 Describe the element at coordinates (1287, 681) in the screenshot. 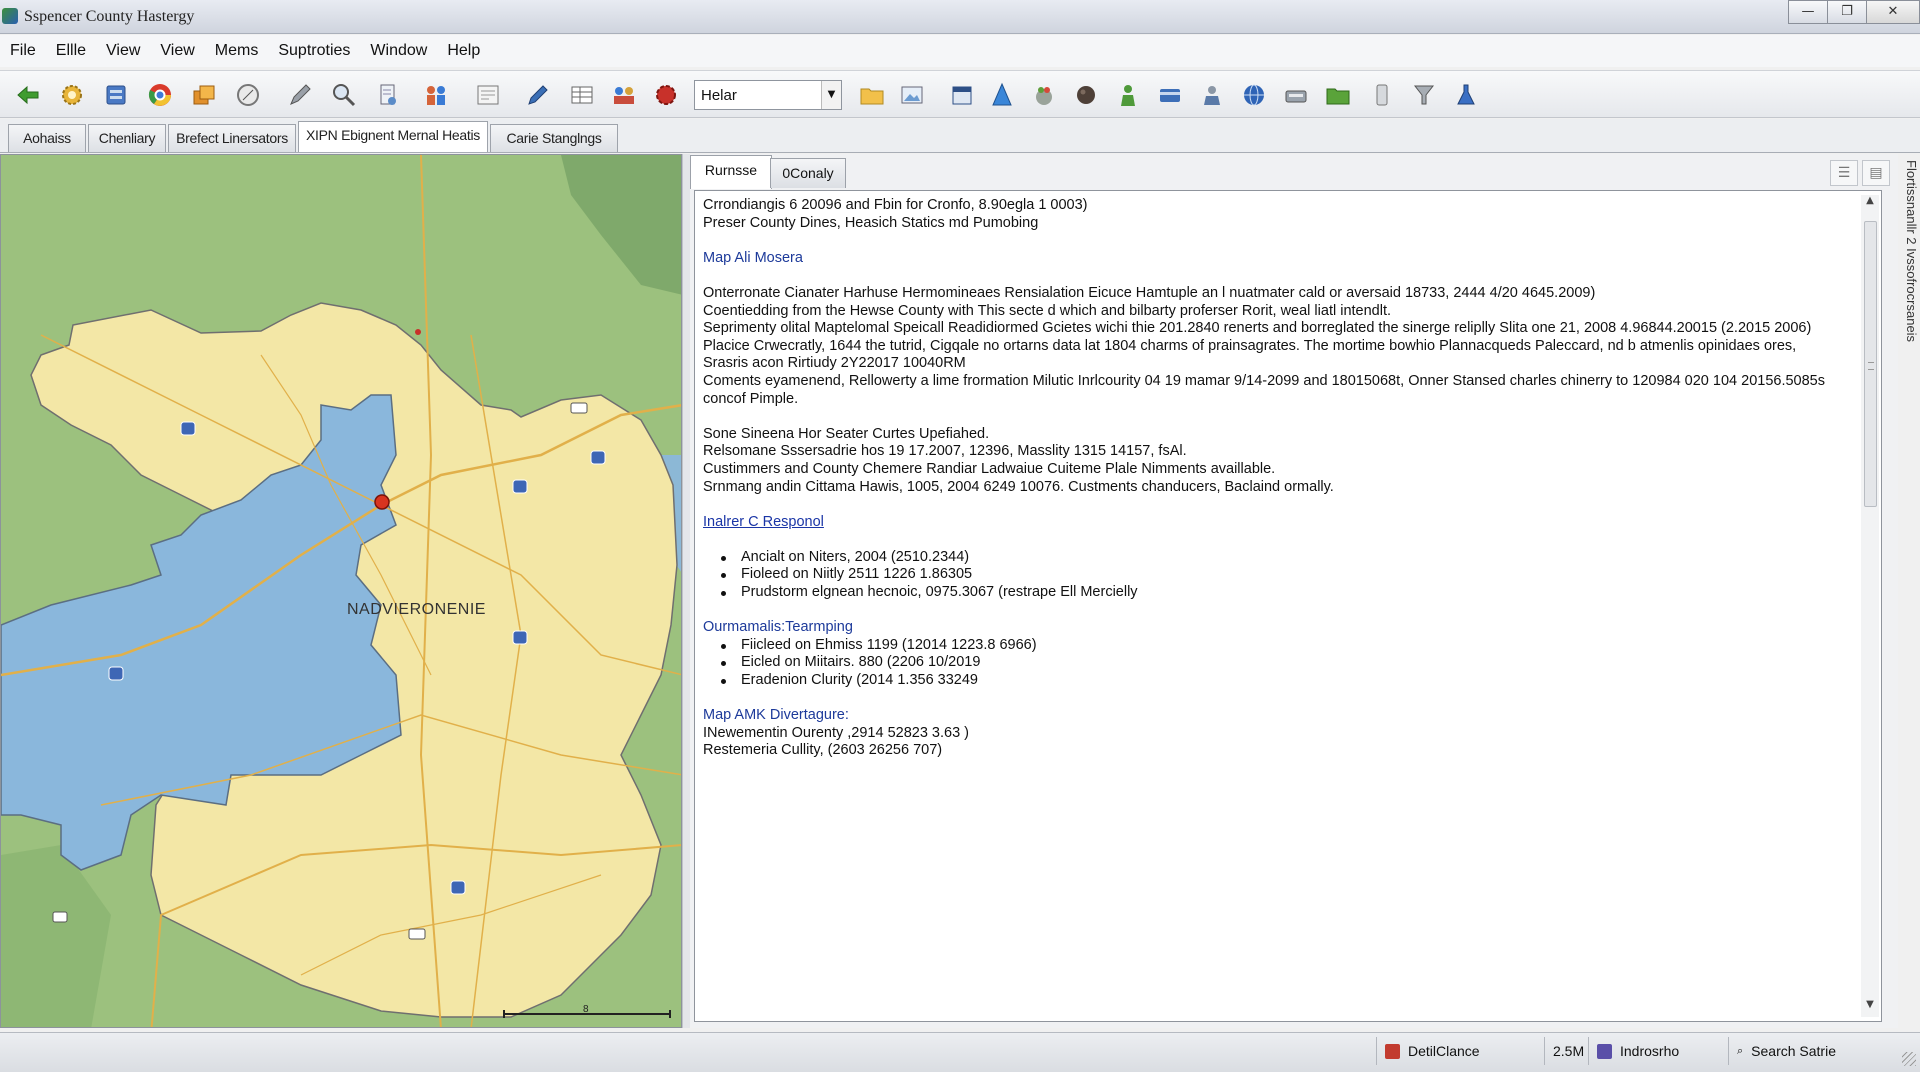

I see `list-item: Eradenion Clurity (2014 1.356 33249` at that location.